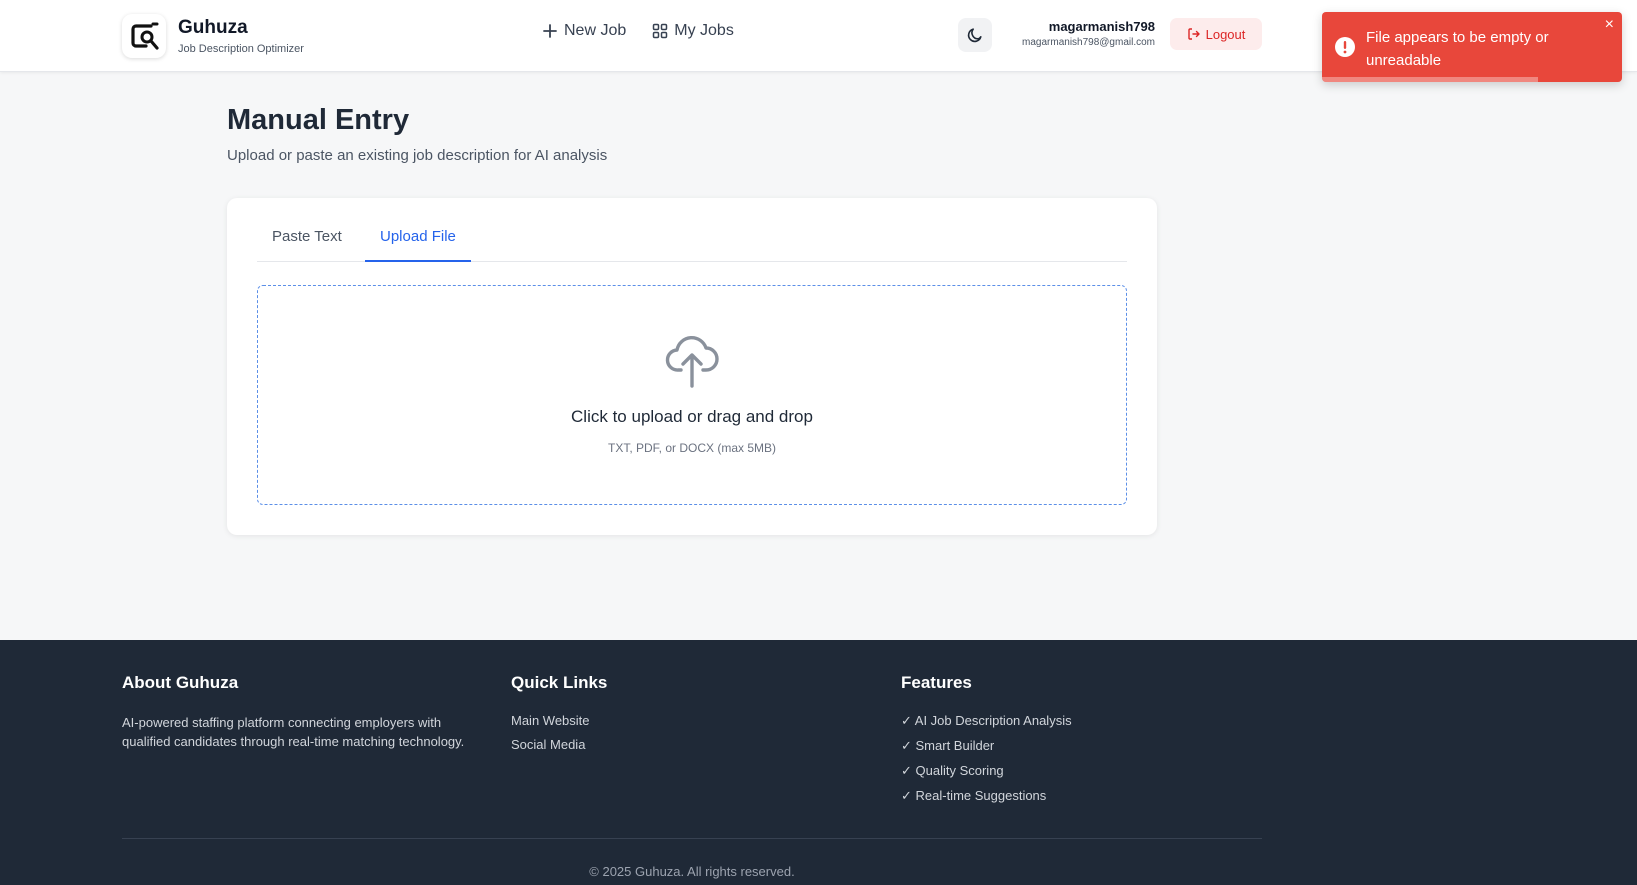  I want to click on tab-paste-text: Paste Text, so click(307, 245).